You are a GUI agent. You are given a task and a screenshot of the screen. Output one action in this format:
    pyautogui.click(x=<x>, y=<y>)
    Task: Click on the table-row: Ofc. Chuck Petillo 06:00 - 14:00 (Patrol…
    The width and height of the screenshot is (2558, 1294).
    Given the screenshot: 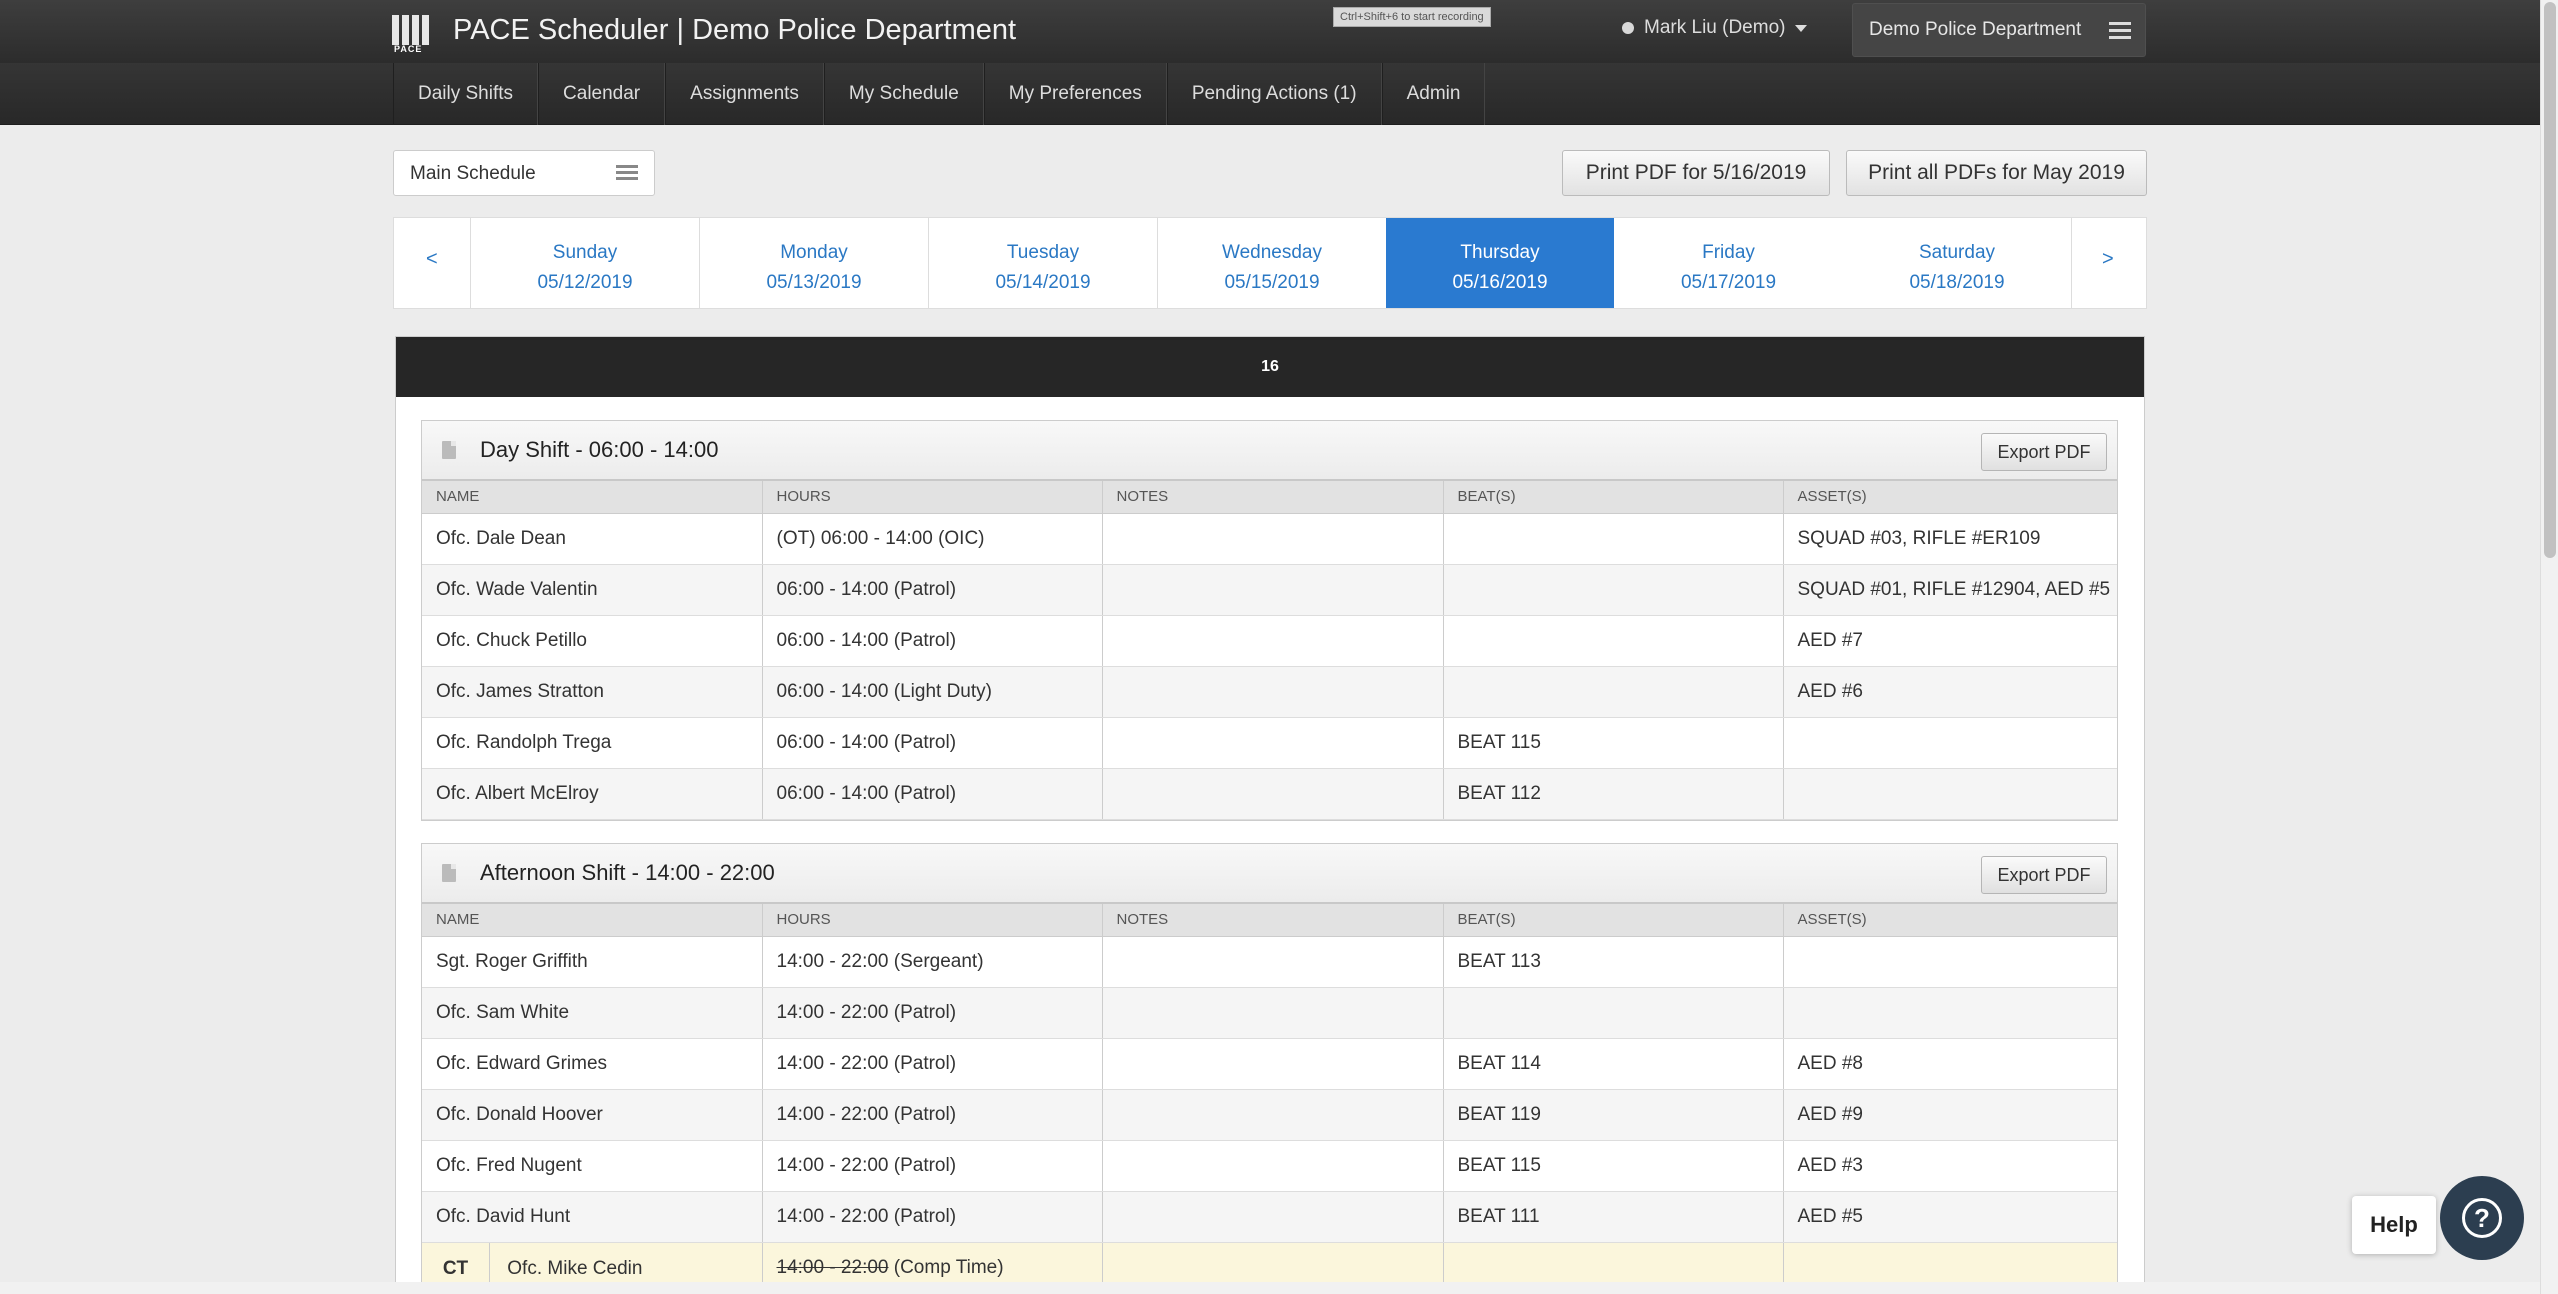 What is the action you would take?
    pyautogui.click(x=1269, y=641)
    